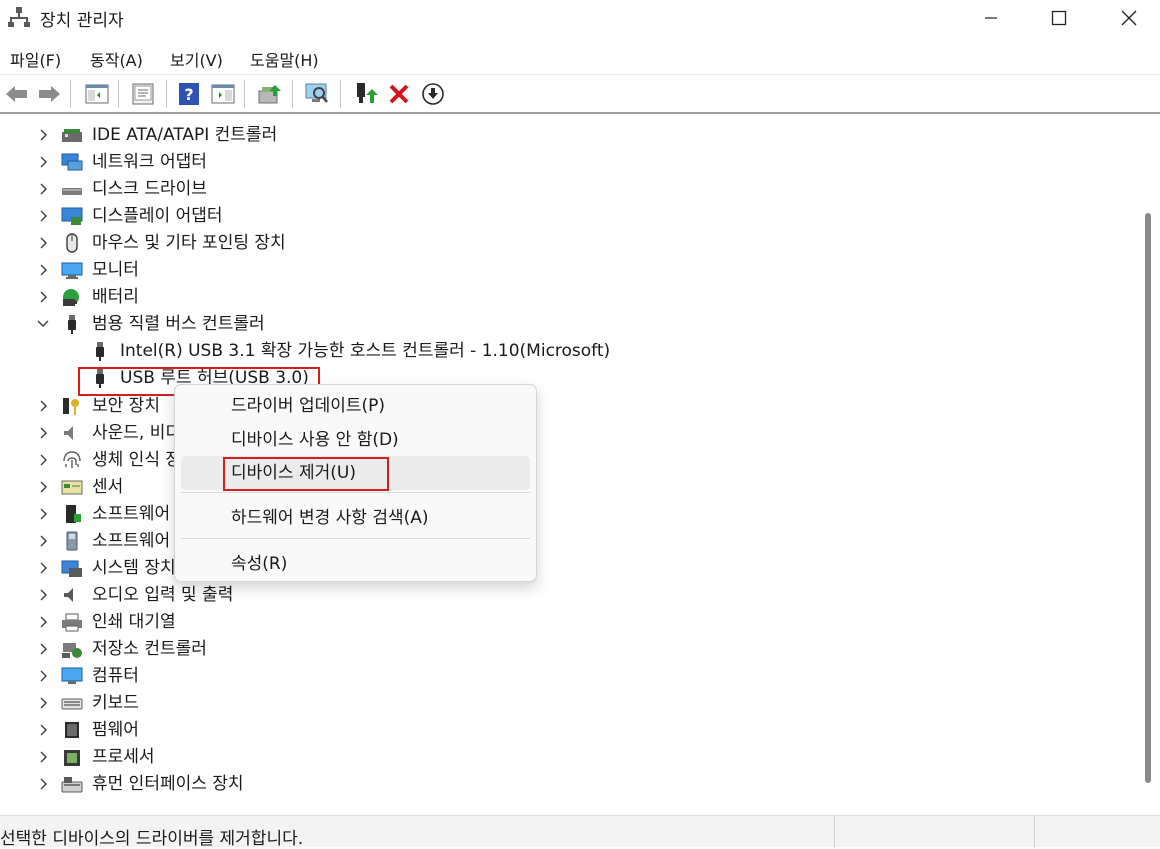 This screenshot has height=849, width=1160. What do you see at coordinates (157, 216) in the screenshot?
I see `tree-item-label: 디스플레이 어댑터` at bounding box center [157, 216].